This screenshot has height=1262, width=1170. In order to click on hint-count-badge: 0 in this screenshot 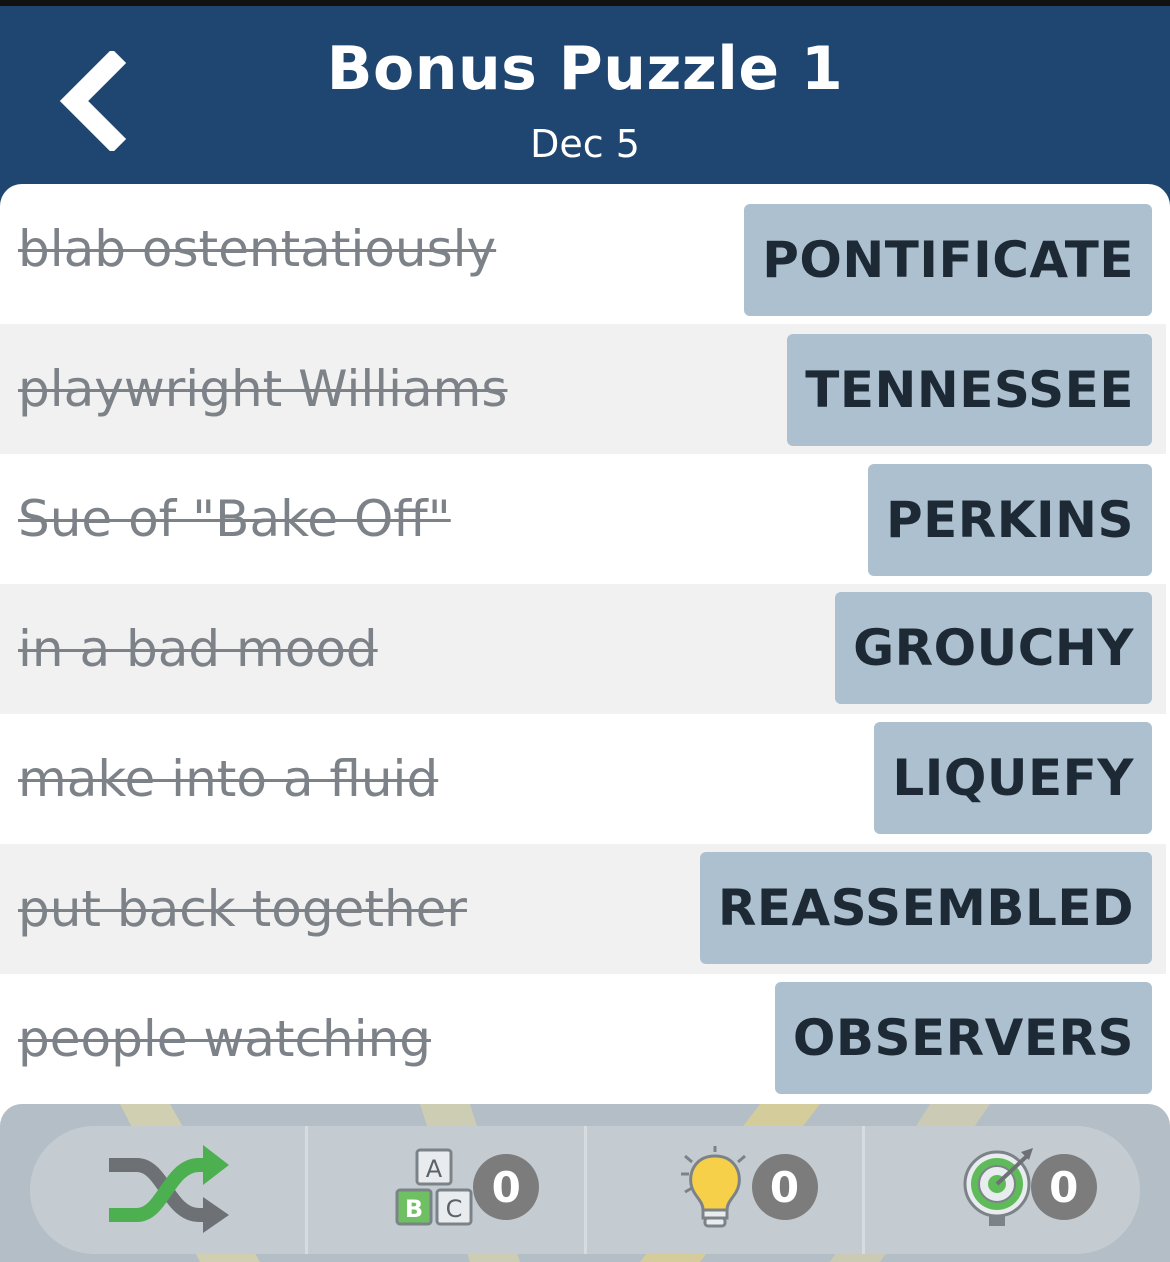, I will do `click(784, 1187)`.